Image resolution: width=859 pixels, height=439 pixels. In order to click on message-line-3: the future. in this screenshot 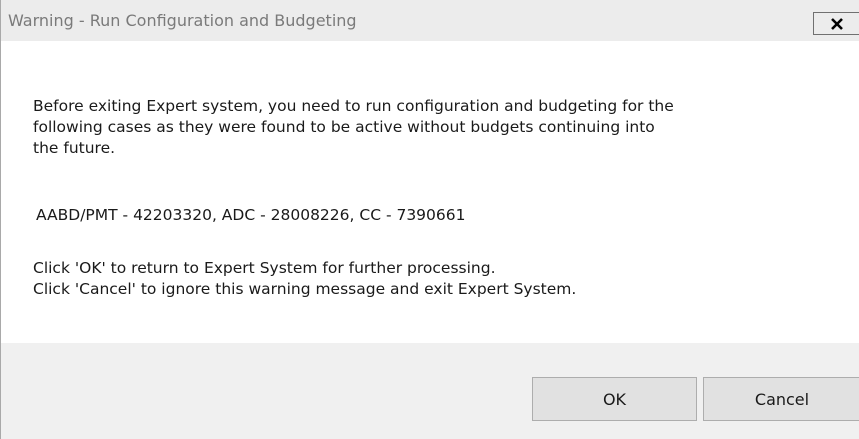, I will do `click(74, 148)`.